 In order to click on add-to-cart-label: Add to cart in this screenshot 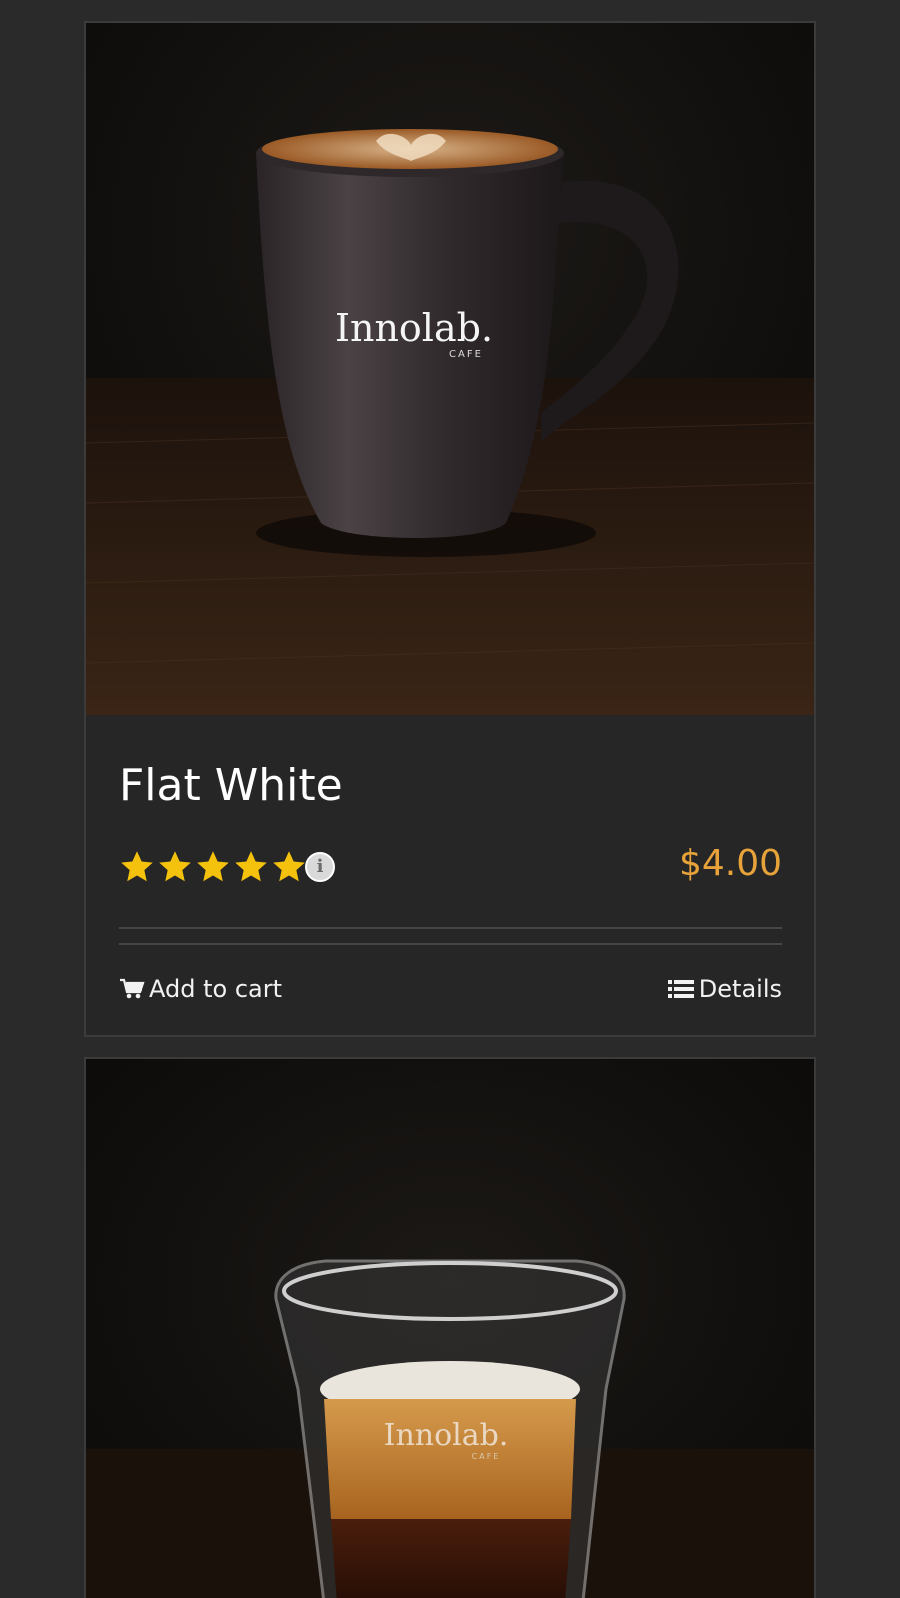, I will do `click(215, 989)`.